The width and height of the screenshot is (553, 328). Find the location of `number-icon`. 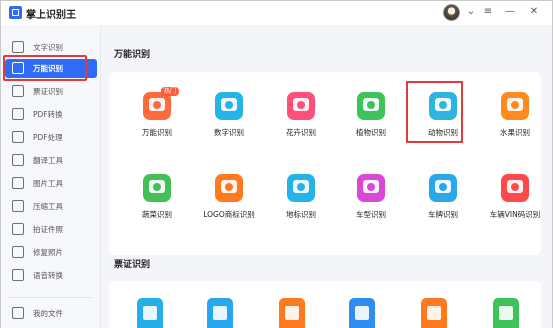

number-icon is located at coordinates (229, 106).